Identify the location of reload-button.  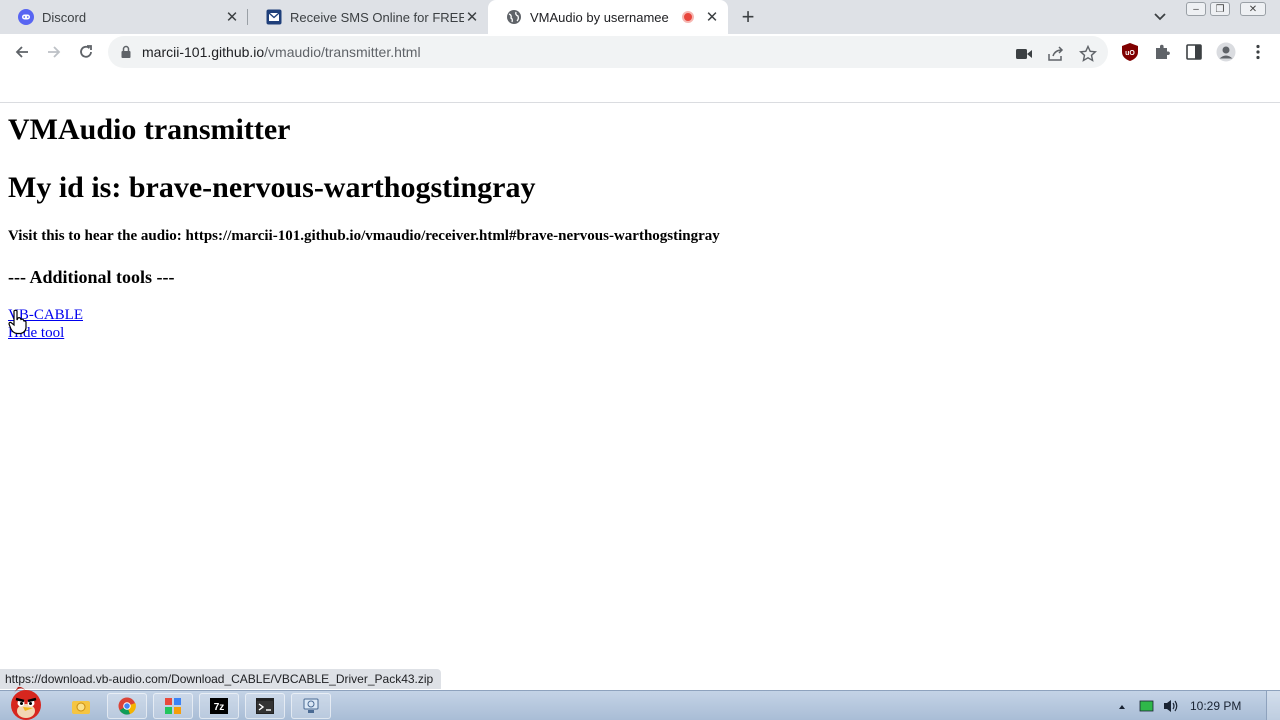
(86, 52).